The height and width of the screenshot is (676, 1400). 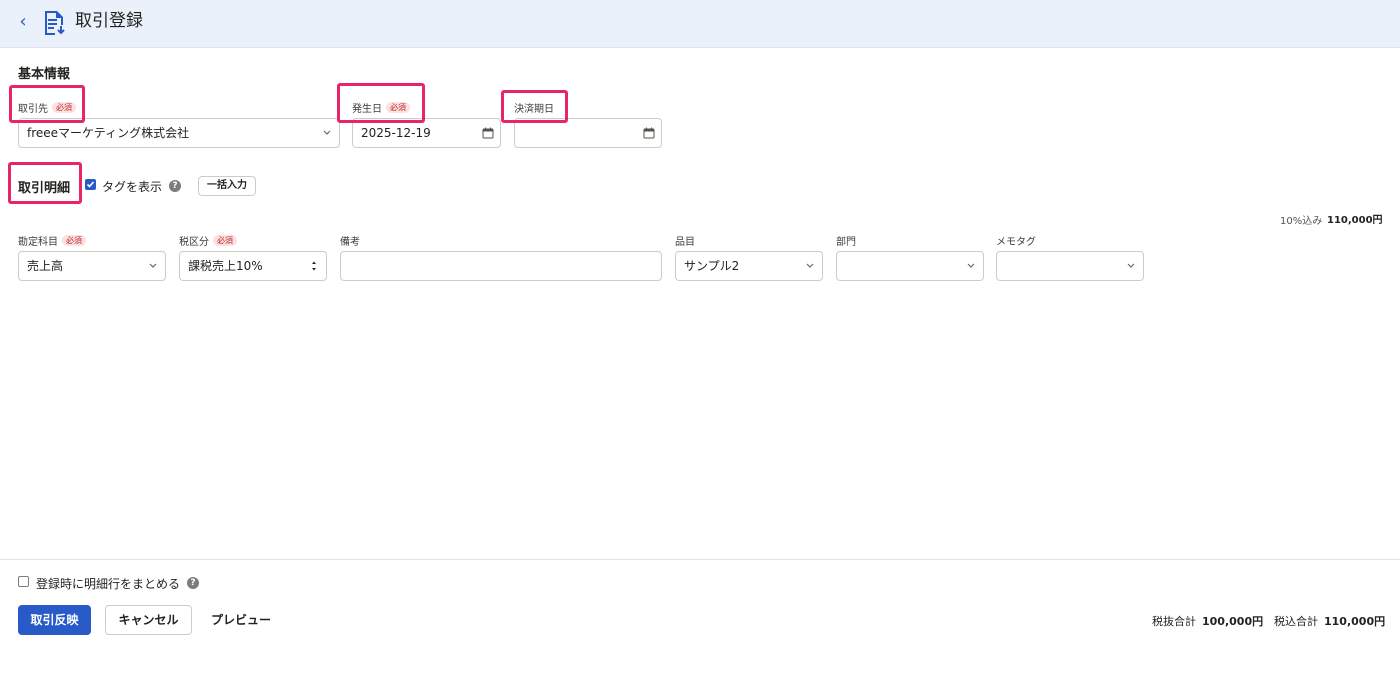 I want to click on total-excl-tax: 税抜合計 100,000円, so click(x=1207, y=621).